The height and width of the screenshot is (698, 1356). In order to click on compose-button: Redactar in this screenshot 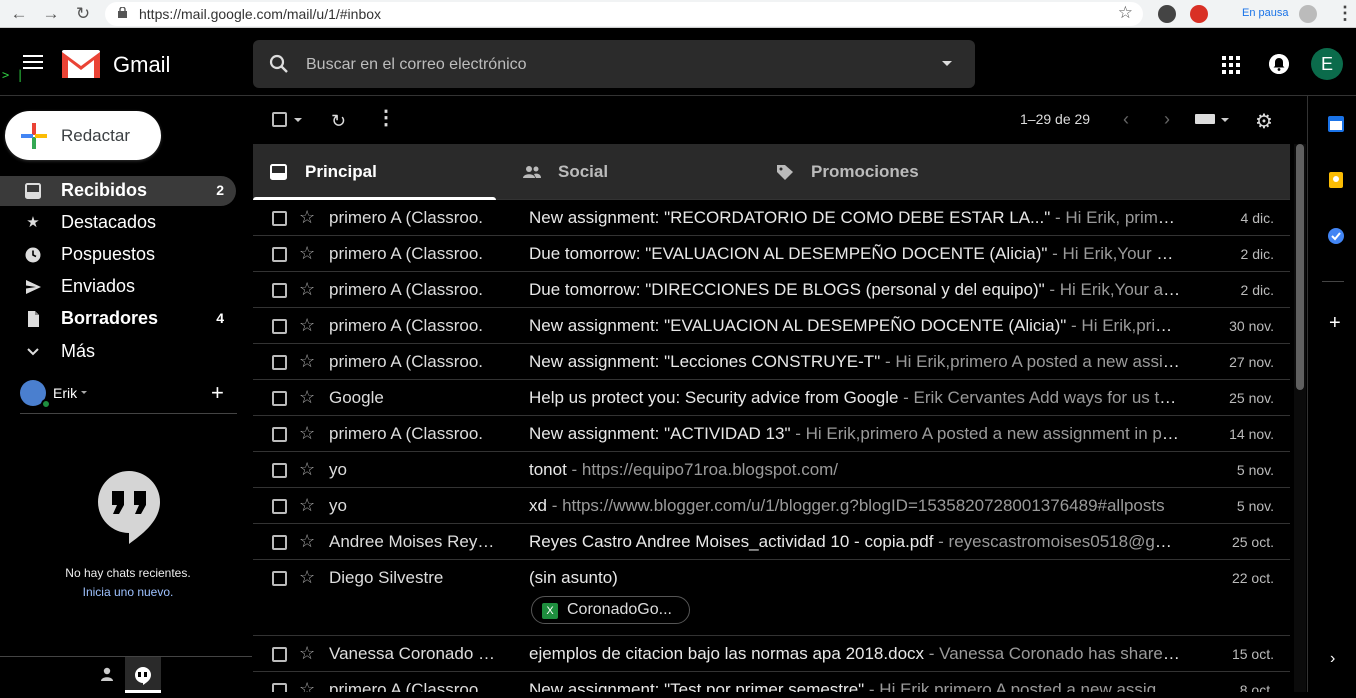, I will do `click(83, 135)`.